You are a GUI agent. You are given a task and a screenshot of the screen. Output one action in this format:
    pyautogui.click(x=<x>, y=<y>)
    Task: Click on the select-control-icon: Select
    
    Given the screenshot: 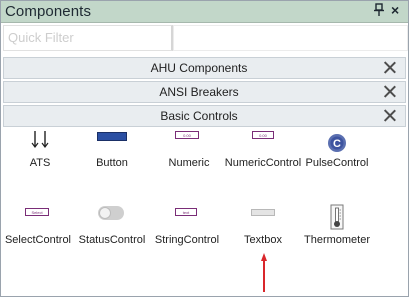 What is the action you would take?
    pyautogui.click(x=38, y=221)
    